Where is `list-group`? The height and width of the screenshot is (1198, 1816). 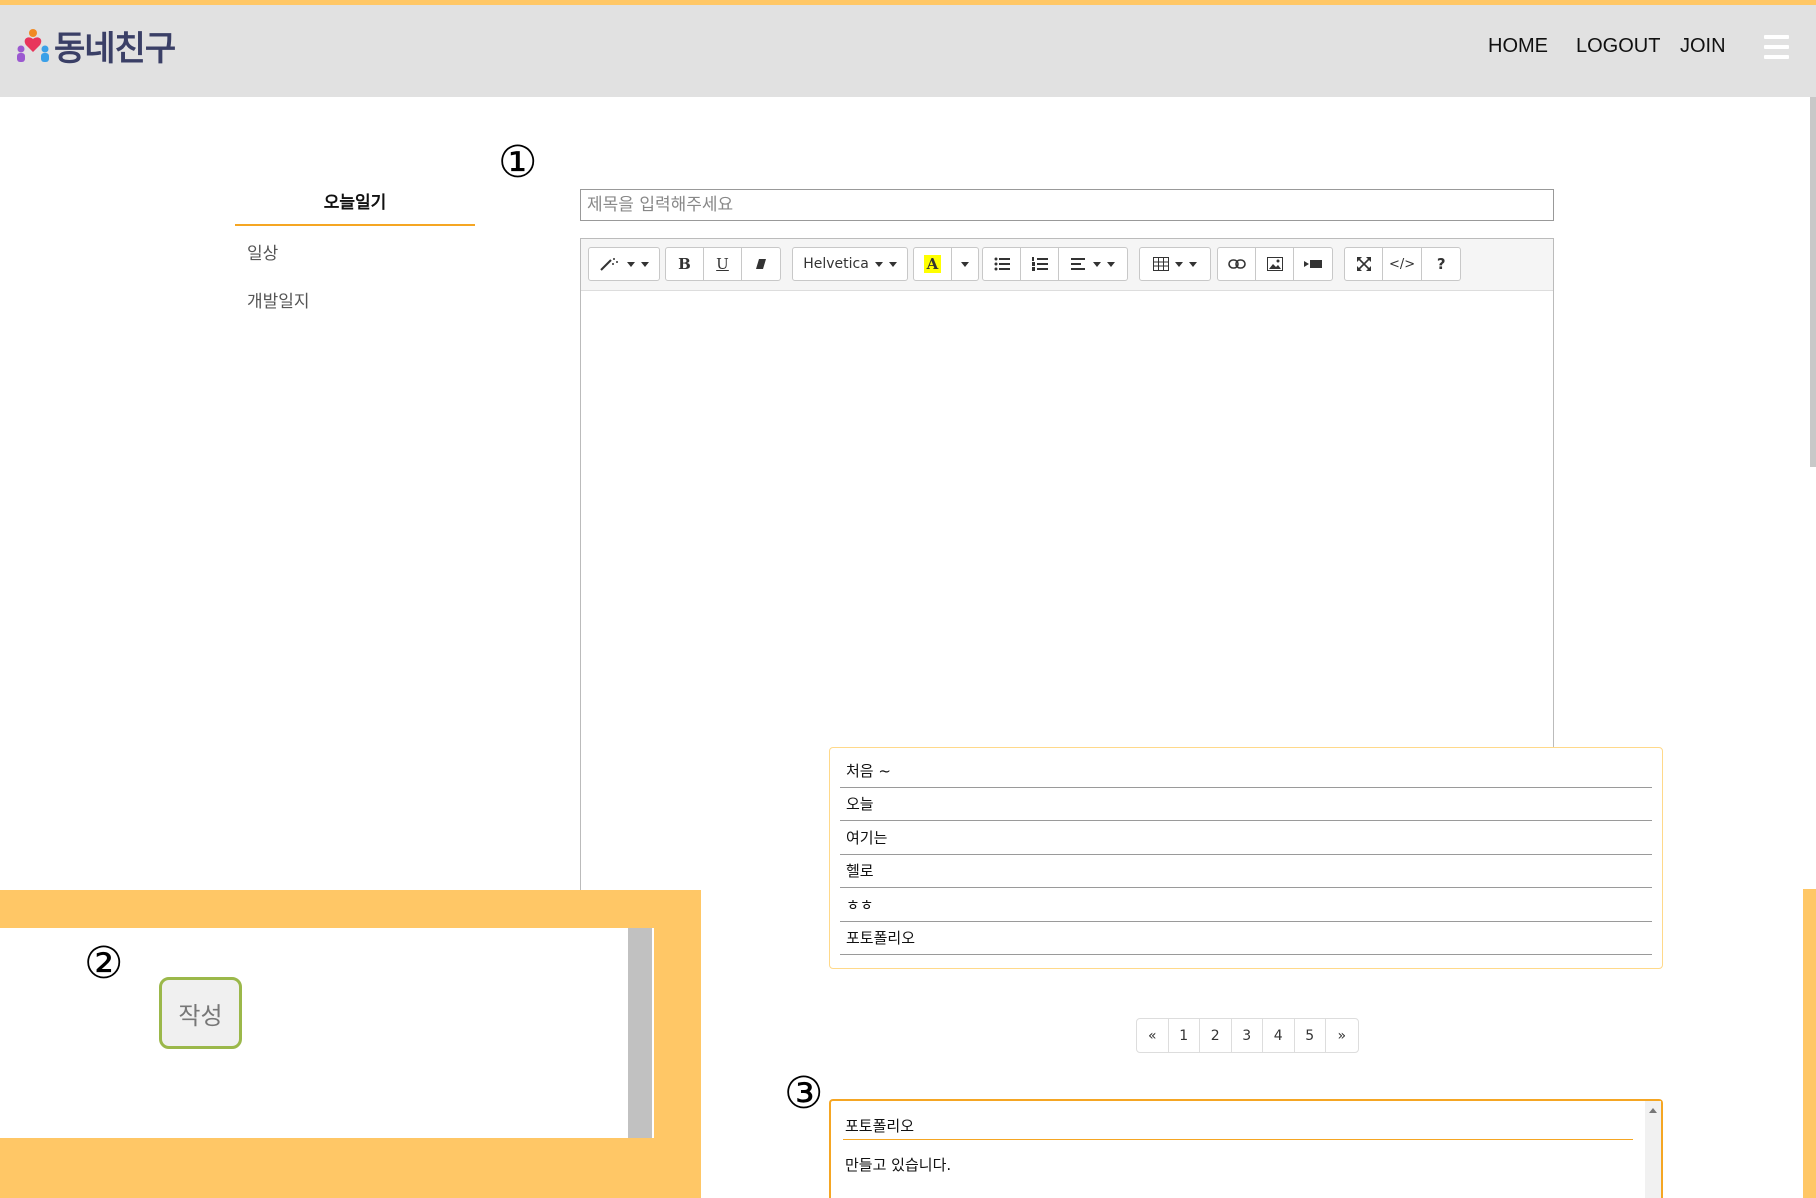 list-group is located at coordinates (1055, 264).